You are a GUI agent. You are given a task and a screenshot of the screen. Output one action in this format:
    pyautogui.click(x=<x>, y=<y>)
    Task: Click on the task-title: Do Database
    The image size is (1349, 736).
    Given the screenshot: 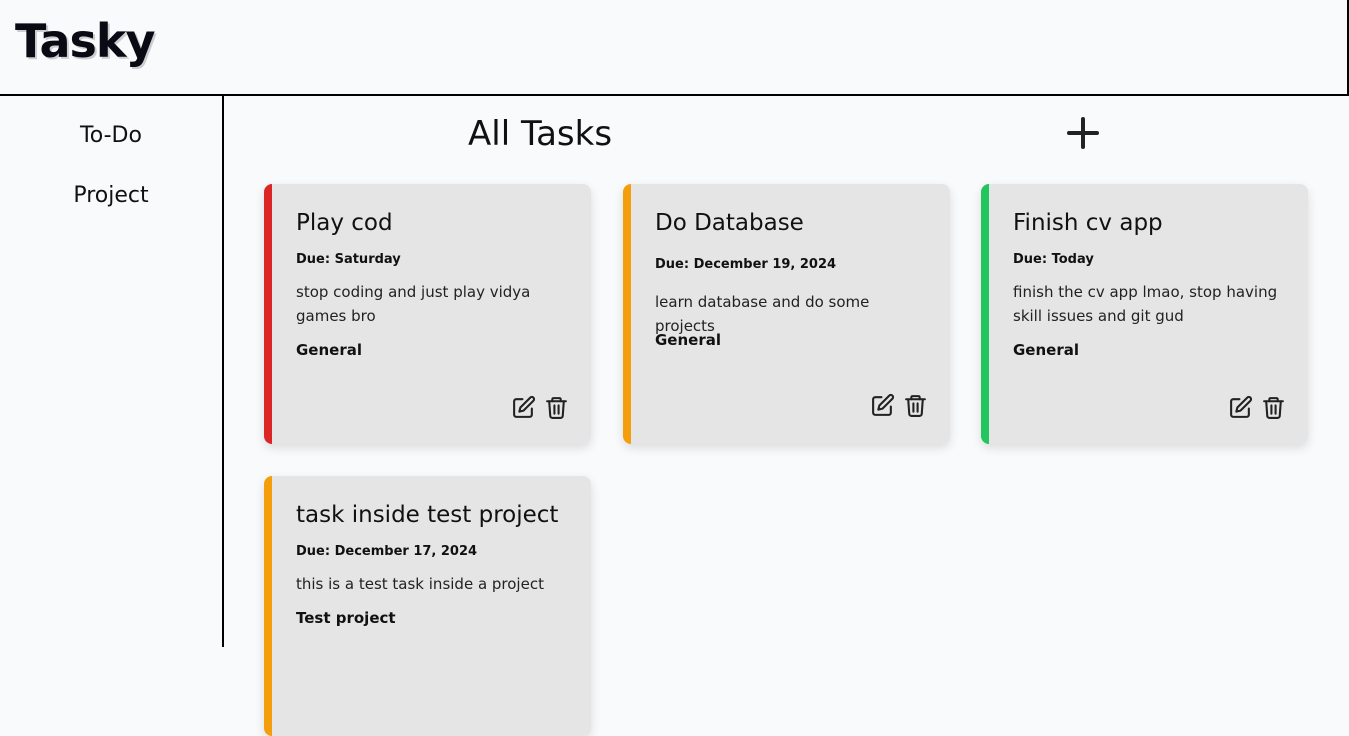 What is the action you would take?
    pyautogui.click(x=729, y=223)
    